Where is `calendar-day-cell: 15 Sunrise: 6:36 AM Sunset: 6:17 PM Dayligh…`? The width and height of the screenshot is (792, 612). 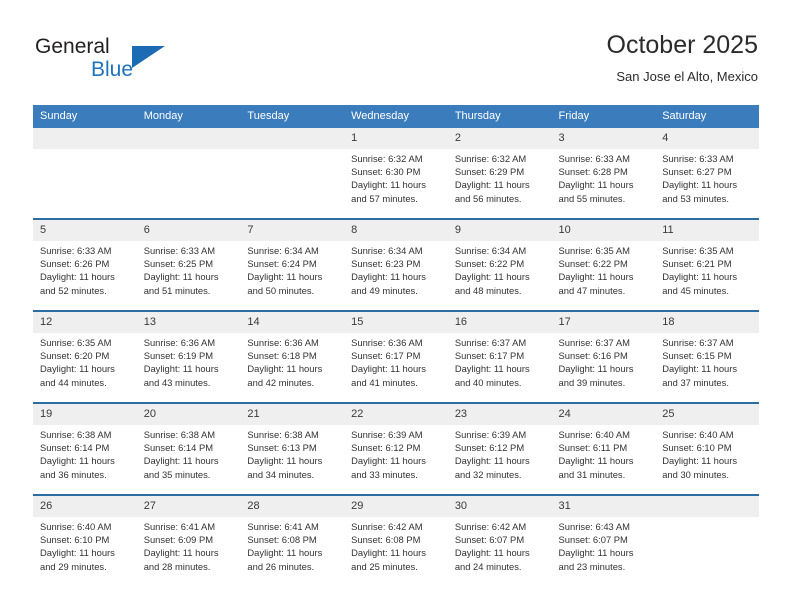 calendar-day-cell: 15 Sunrise: 6:36 AM Sunset: 6:17 PM Dayligh… is located at coordinates (396, 356).